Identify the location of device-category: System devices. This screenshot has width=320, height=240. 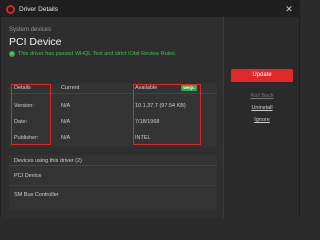
(30, 30).